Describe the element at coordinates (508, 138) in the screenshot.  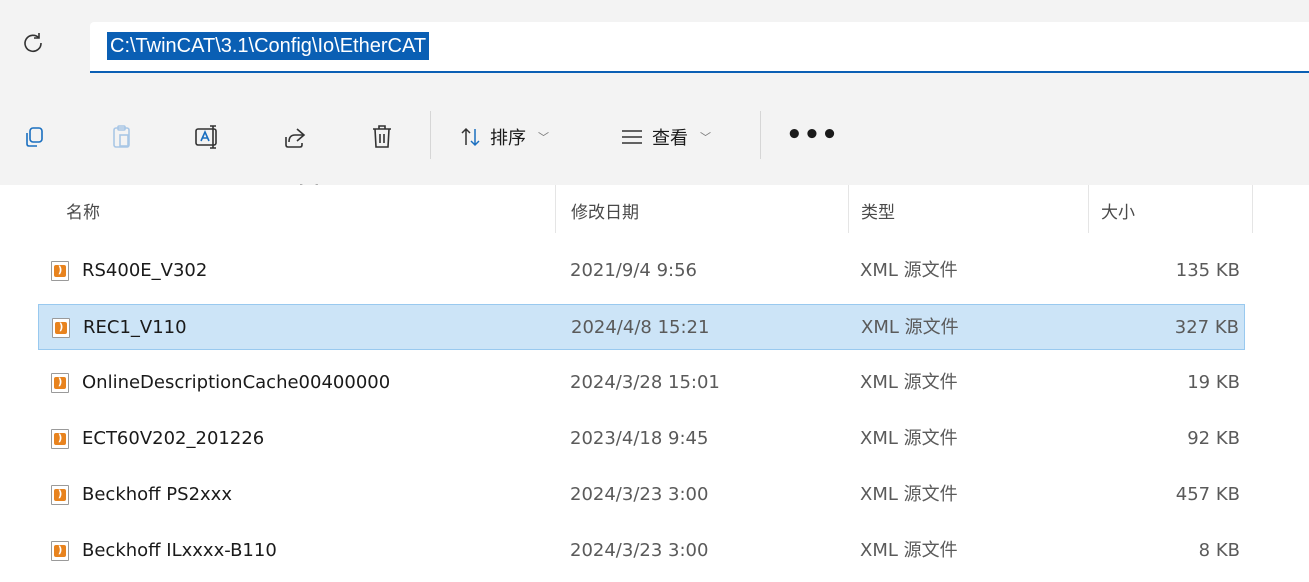
I see `sort-label: 排序` at that location.